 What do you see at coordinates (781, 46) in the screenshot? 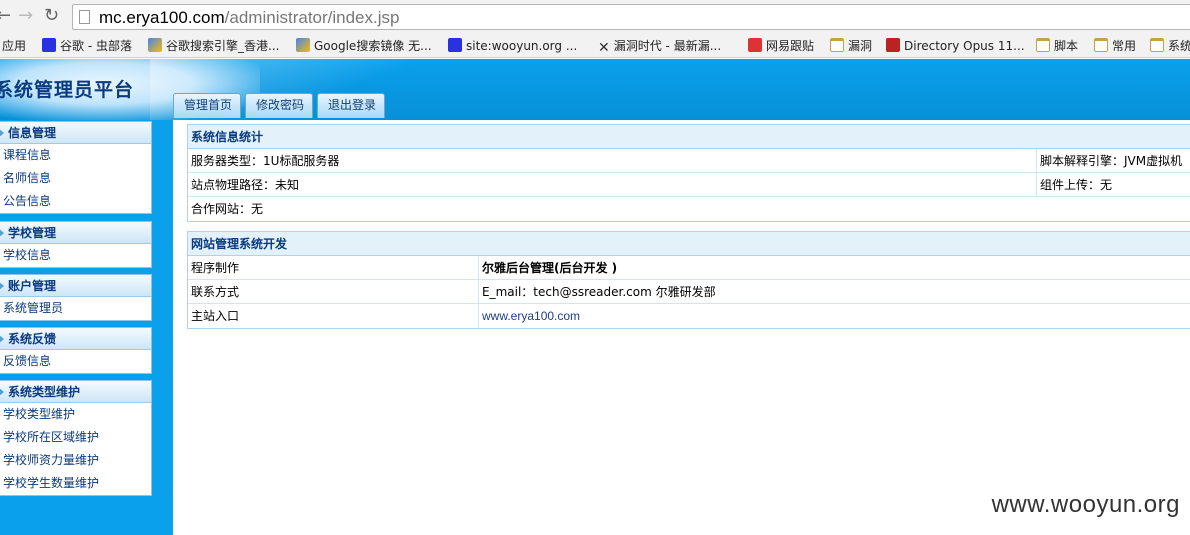
I see `bookmark-item: 网易跟贴` at bounding box center [781, 46].